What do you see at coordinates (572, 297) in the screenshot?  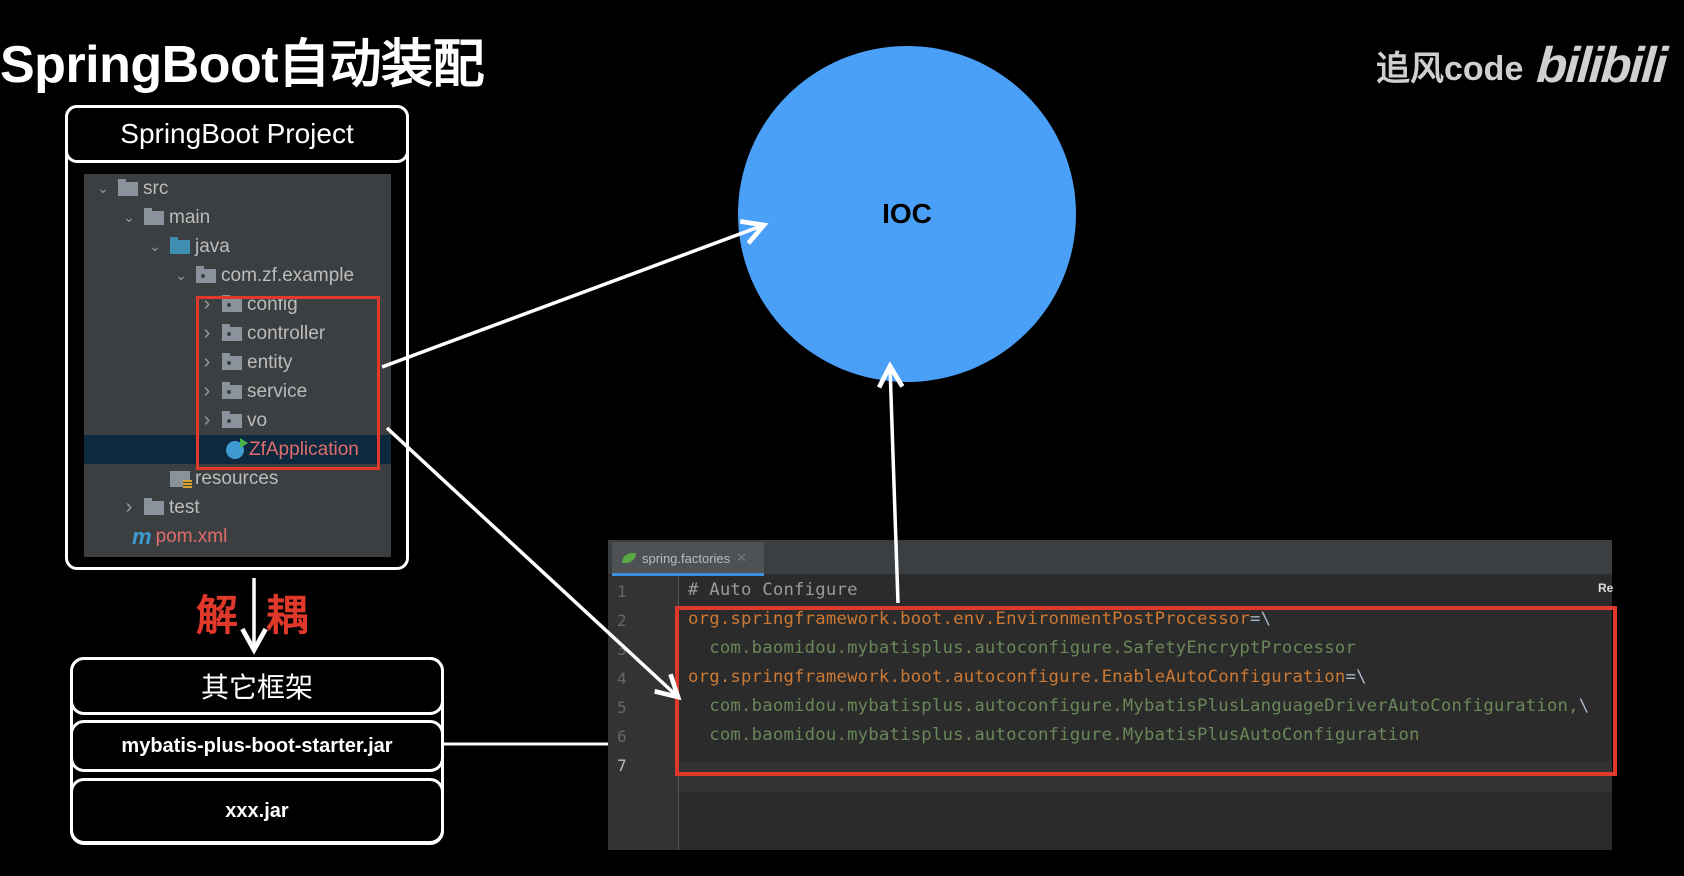 I see `arrow-packages-to-ioc` at bounding box center [572, 297].